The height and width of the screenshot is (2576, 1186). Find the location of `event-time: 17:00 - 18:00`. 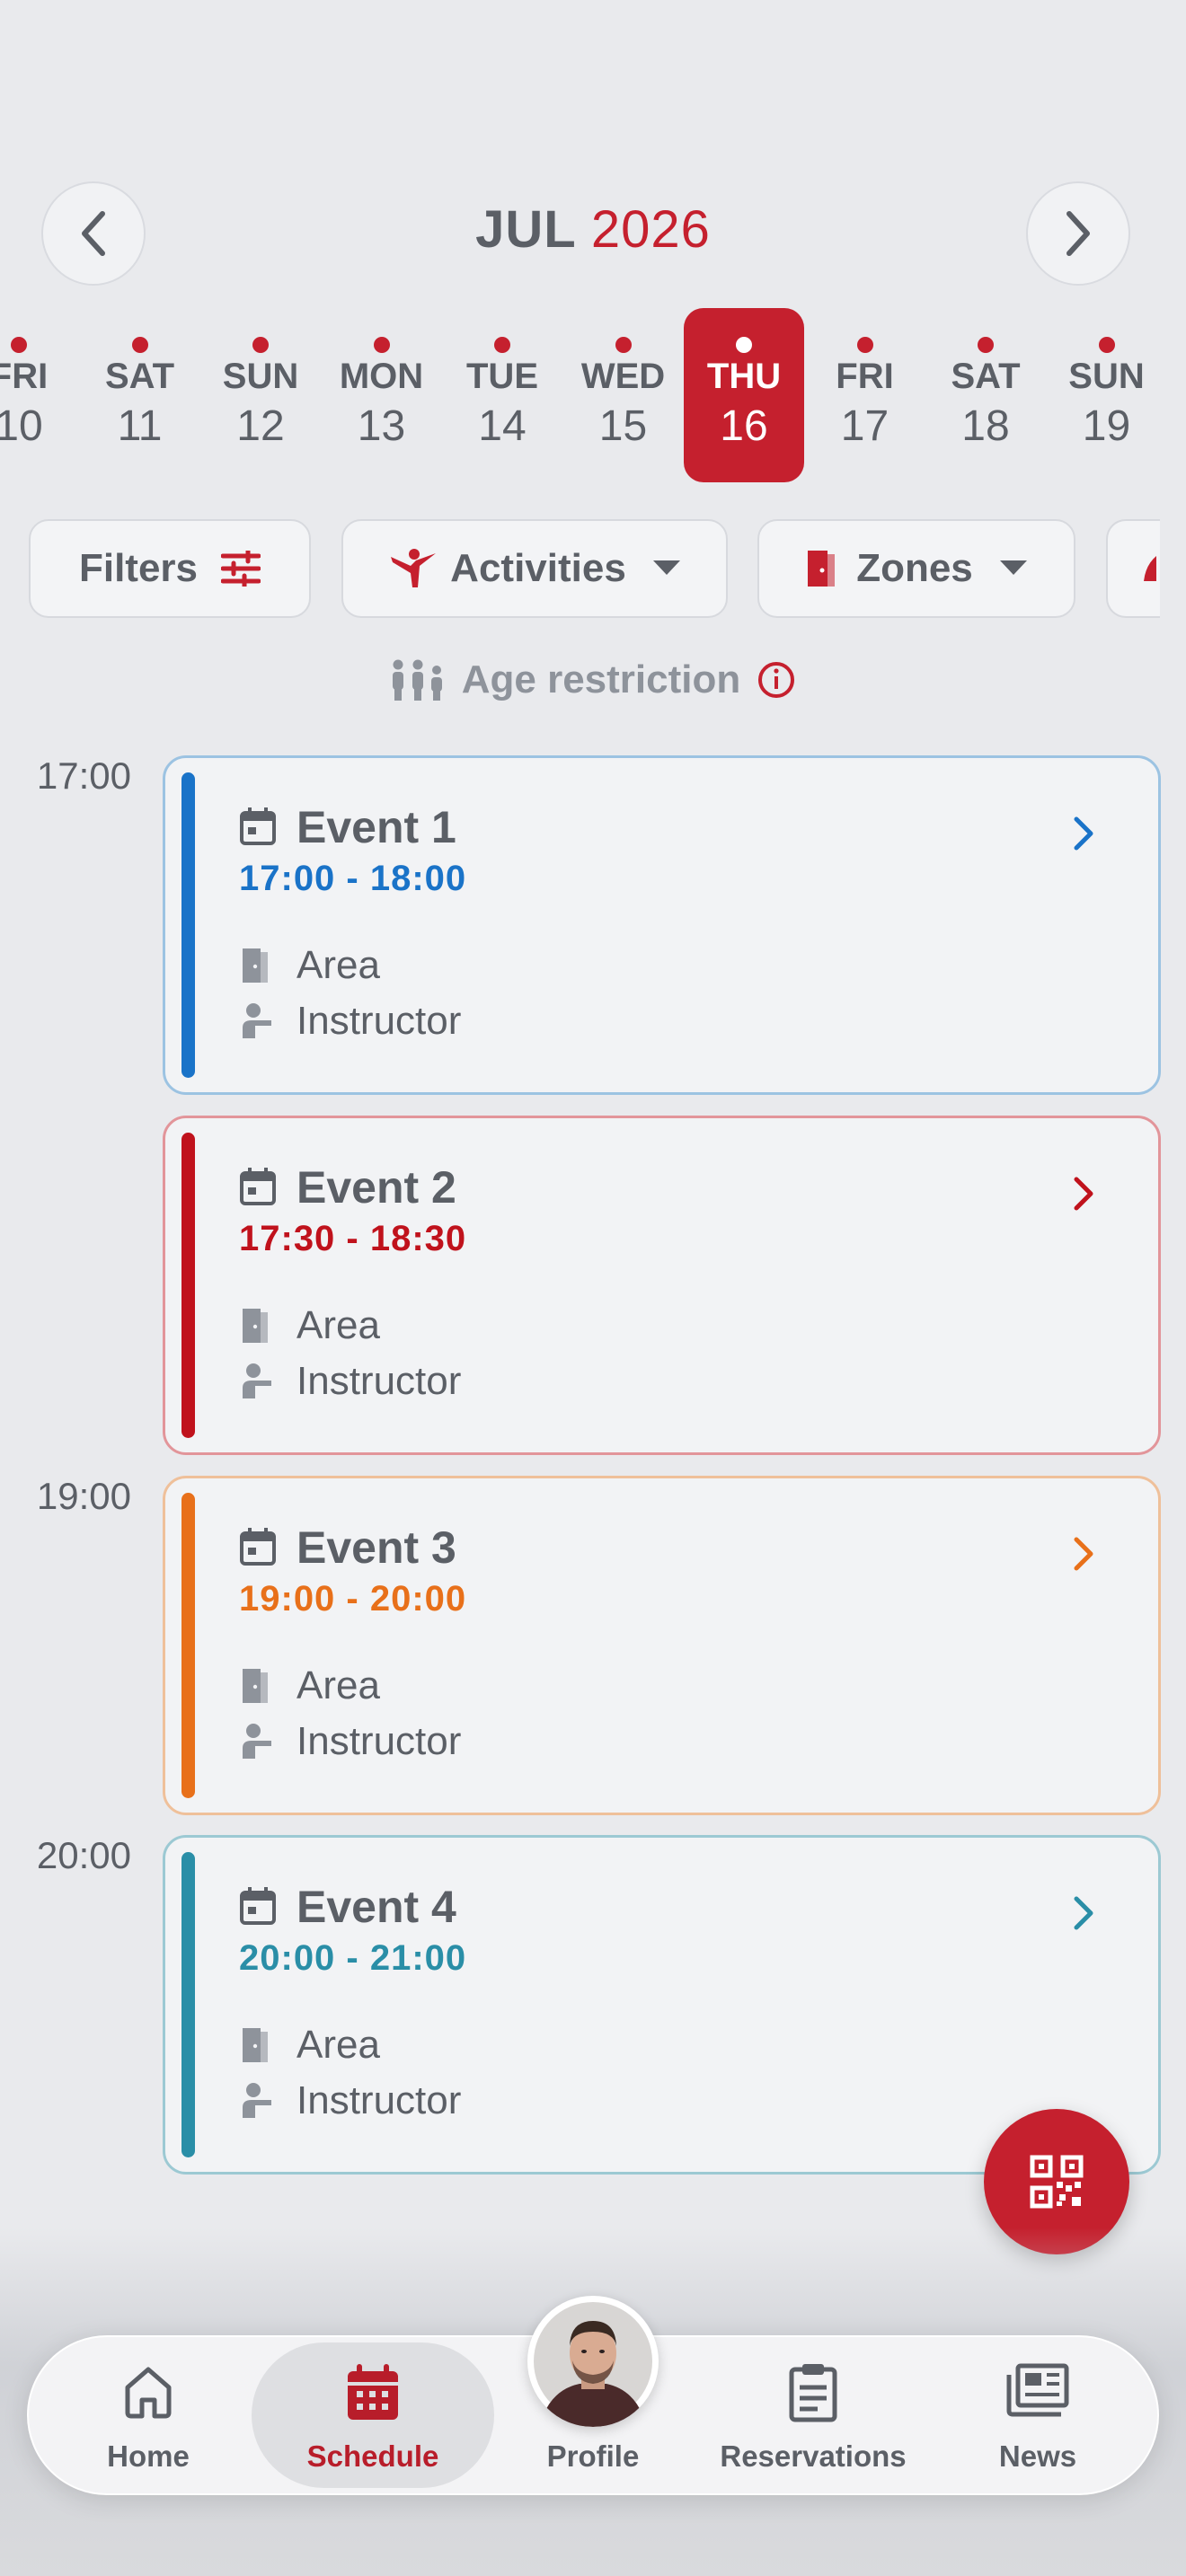

event-time: 17:00 - 18:00 is located at coordinates (353, 878).